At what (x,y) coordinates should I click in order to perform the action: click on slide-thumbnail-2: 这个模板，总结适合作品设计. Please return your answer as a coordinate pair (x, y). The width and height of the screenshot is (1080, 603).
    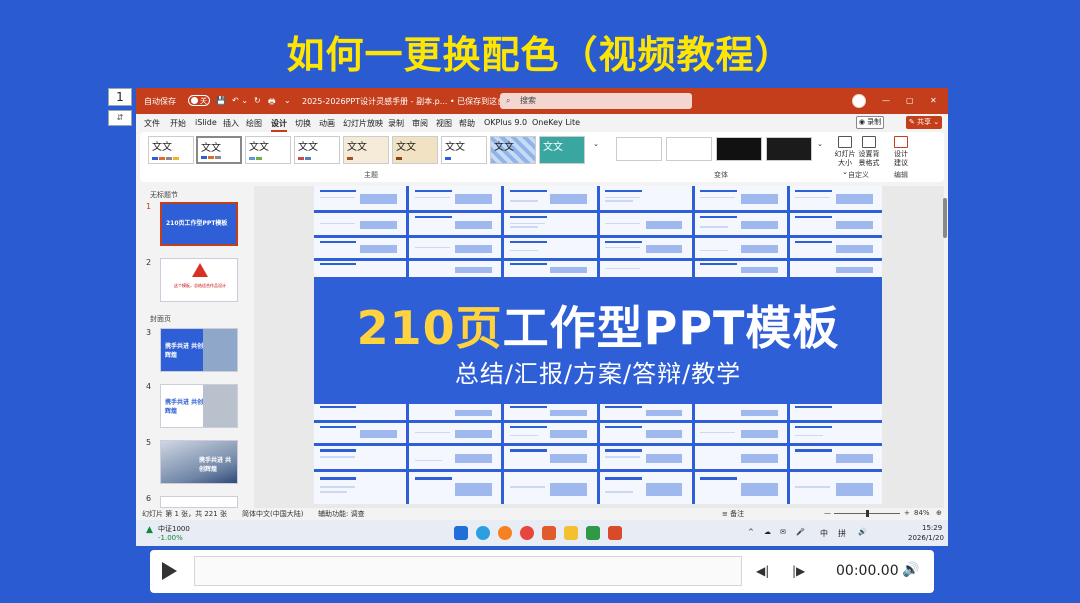
    Looking at the image, I should click on (199, 280).